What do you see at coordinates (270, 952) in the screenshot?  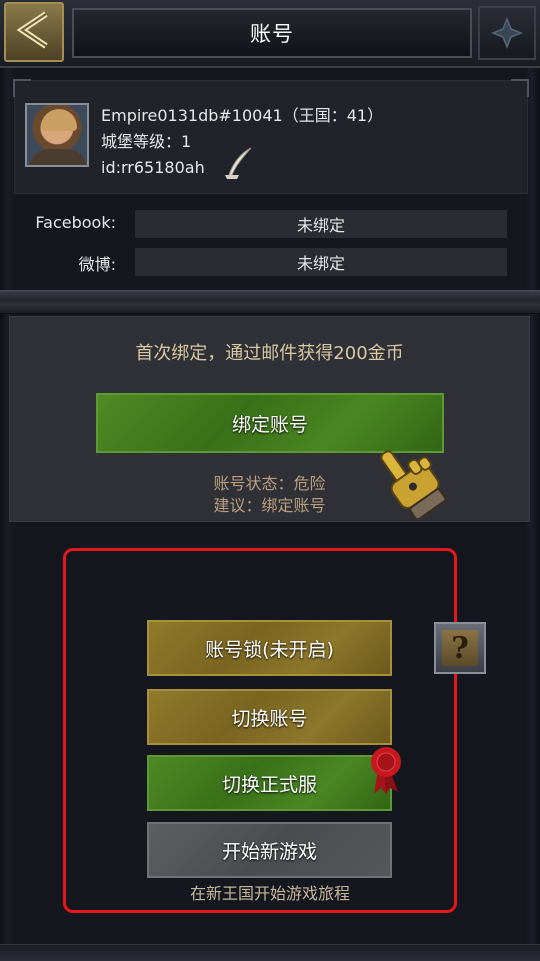 I see `bottom-border` at bounding box center [270, 952].